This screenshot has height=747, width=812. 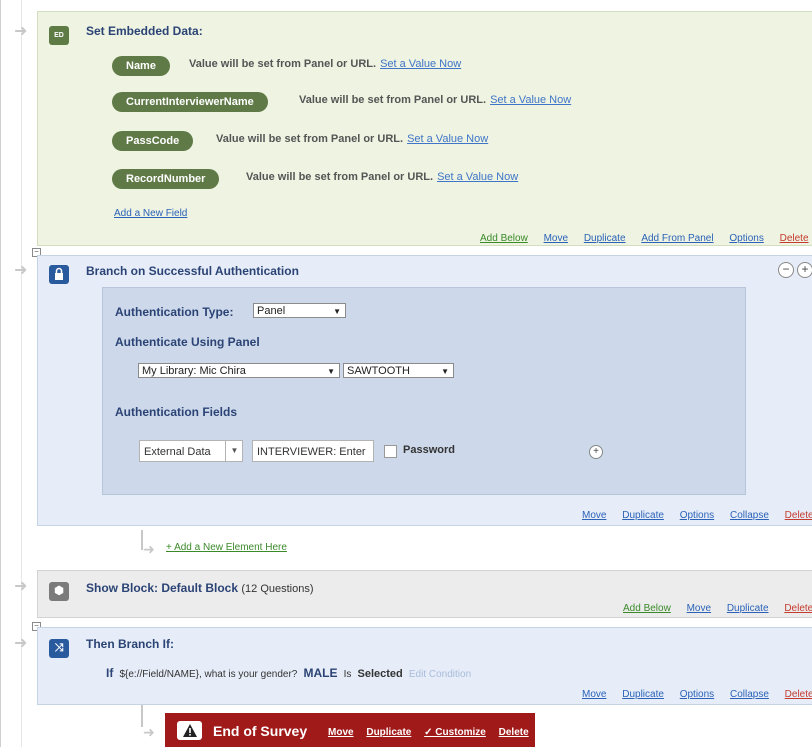 I want to click on end-of-survey-title: End of Survey, so click(x=260, y=731).